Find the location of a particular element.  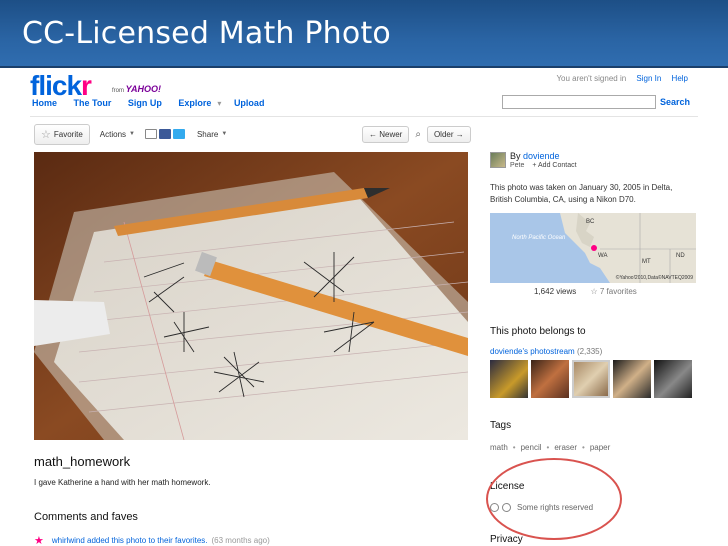

logo-r: r is located at coordinates (86, 85).